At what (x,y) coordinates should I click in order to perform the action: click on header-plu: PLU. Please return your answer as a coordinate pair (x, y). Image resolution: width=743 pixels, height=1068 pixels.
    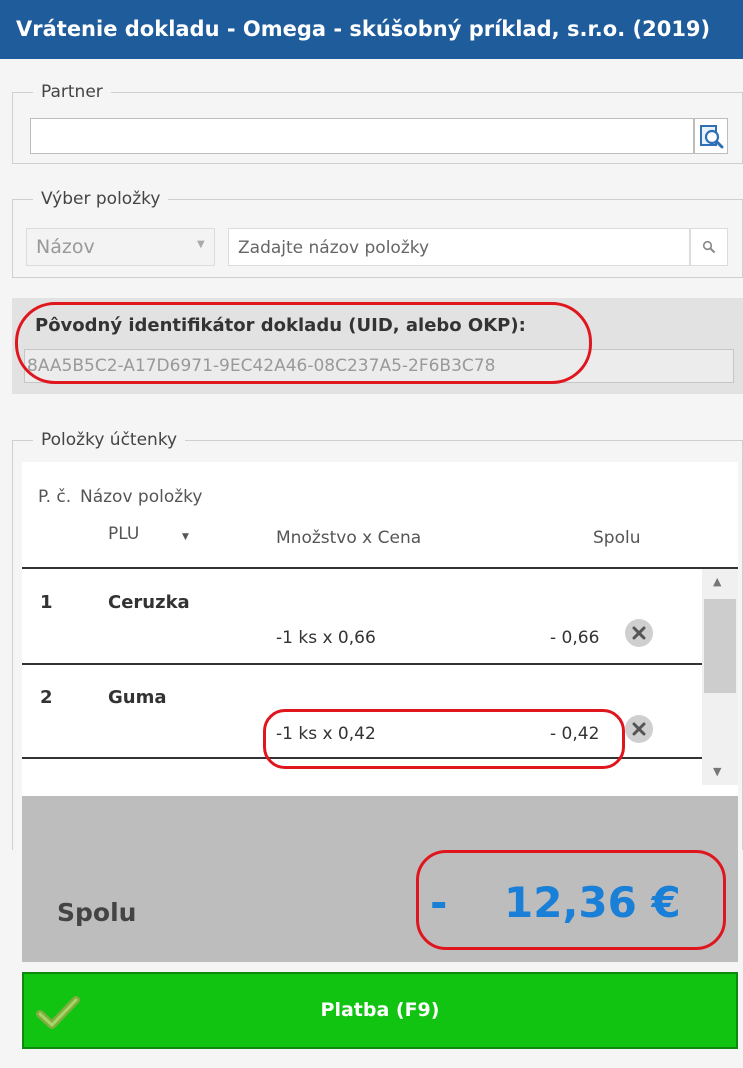
    Looking at the image, I should click on (123, 534).